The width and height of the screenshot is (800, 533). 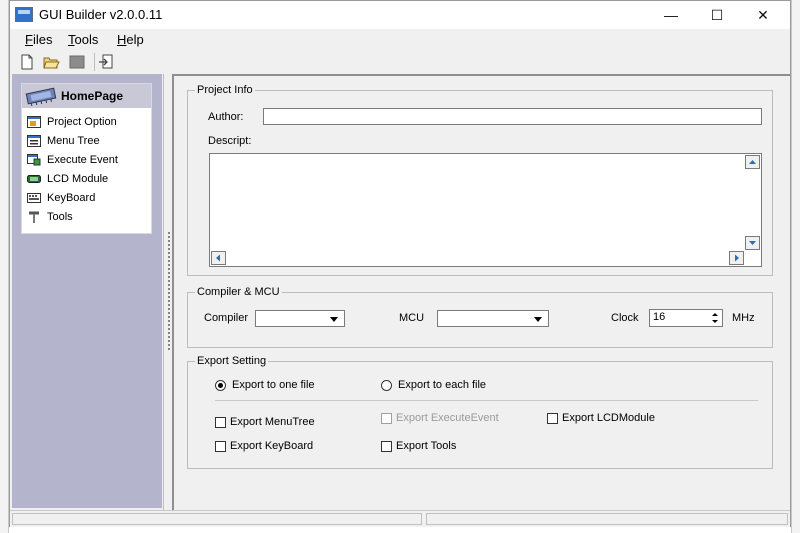 What do you see at coordinates (51, 62) in the screenshot?
I see `open-folder-icon` at bounding box center [51, 62].